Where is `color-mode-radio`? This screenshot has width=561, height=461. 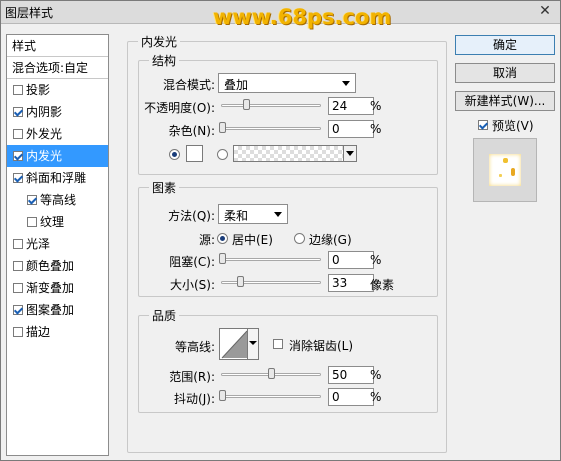 color-mode-radio is located at coordinates (174, 154).